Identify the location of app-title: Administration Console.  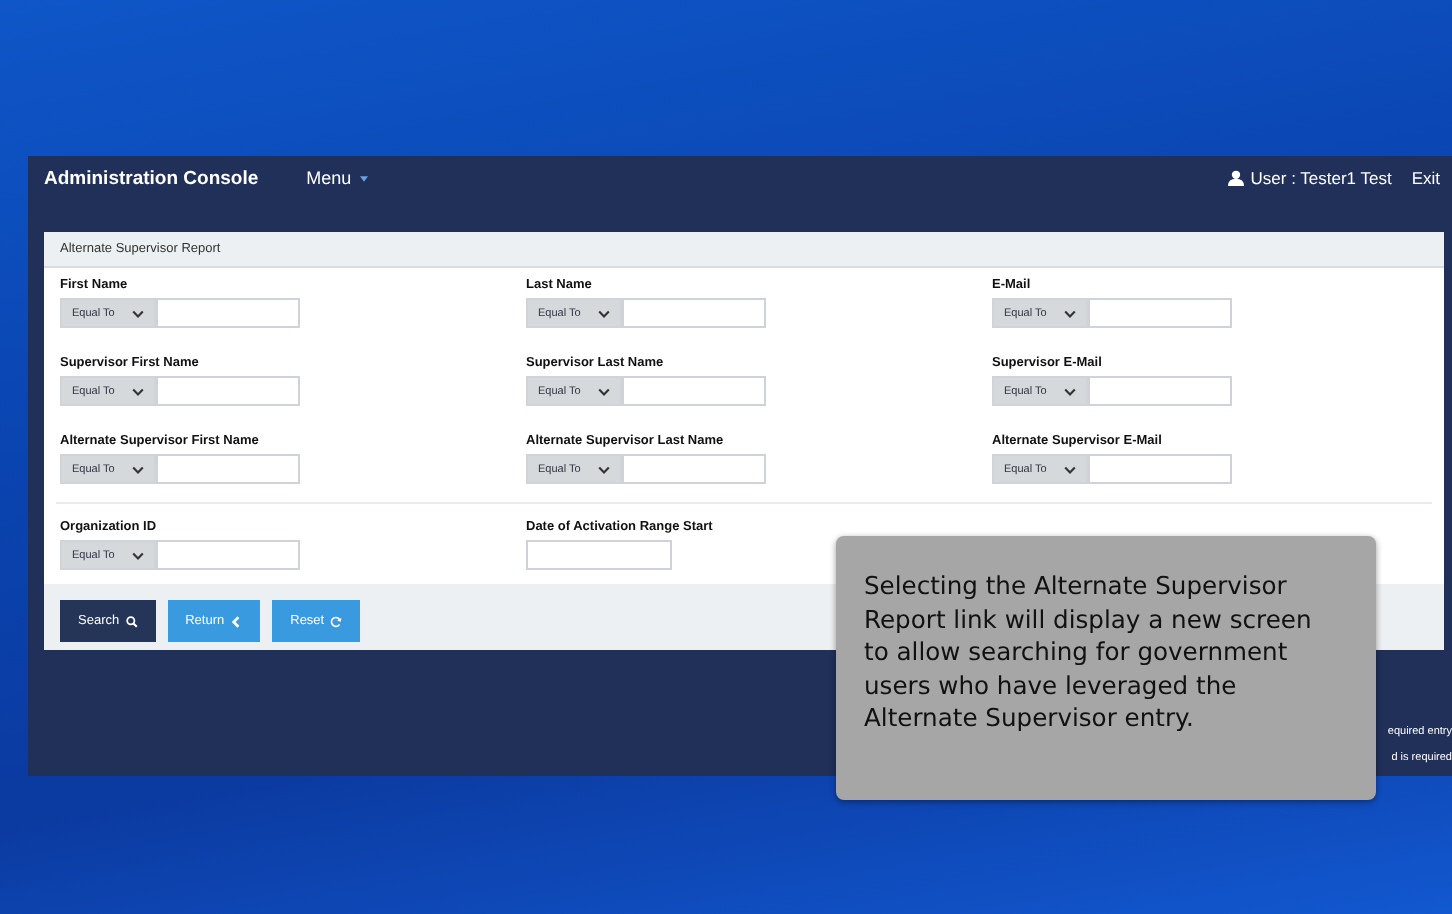
(151, 178).